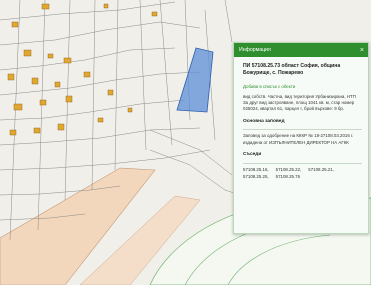  What do you see at coordinates (288, 177) in the screenshot?
I see `neighbor-link: 57108.25.76` at bounding box center [288, 177].